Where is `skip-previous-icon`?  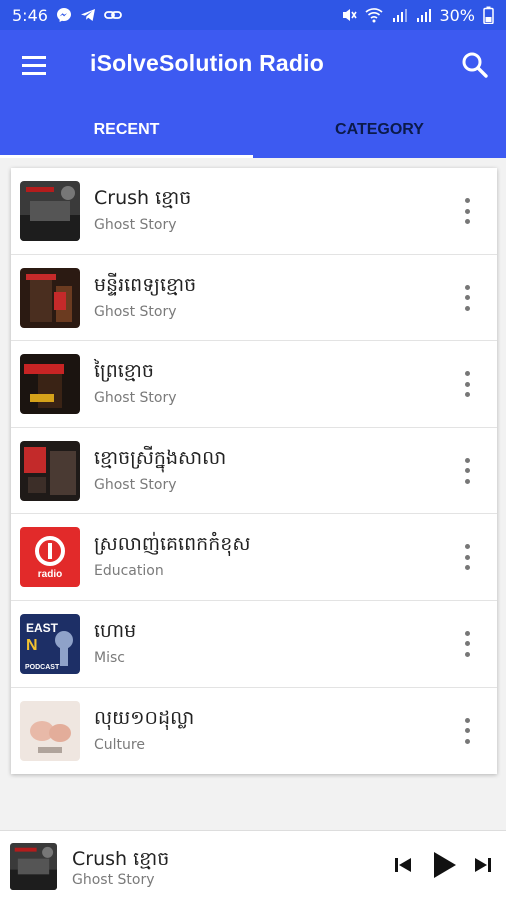 skip-previous-icon is located at coordinates (403, 867).